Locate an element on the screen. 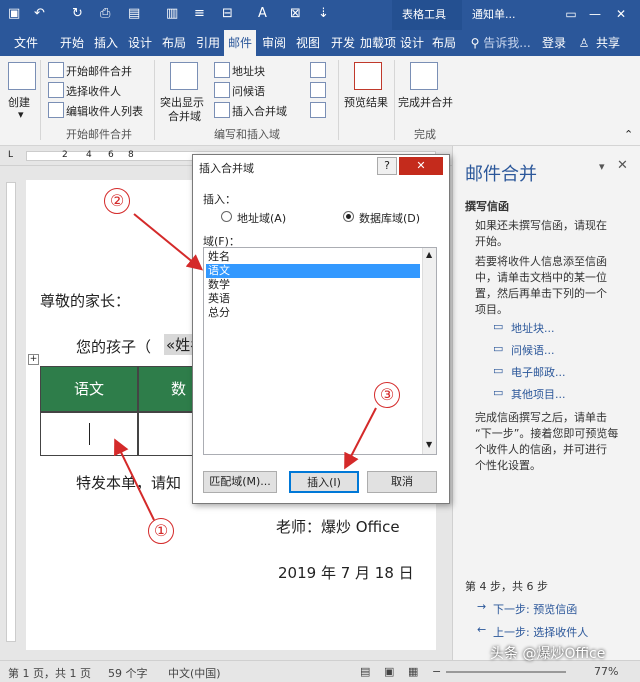  zoom-out-icon: − is located at coordinates (436, 671).